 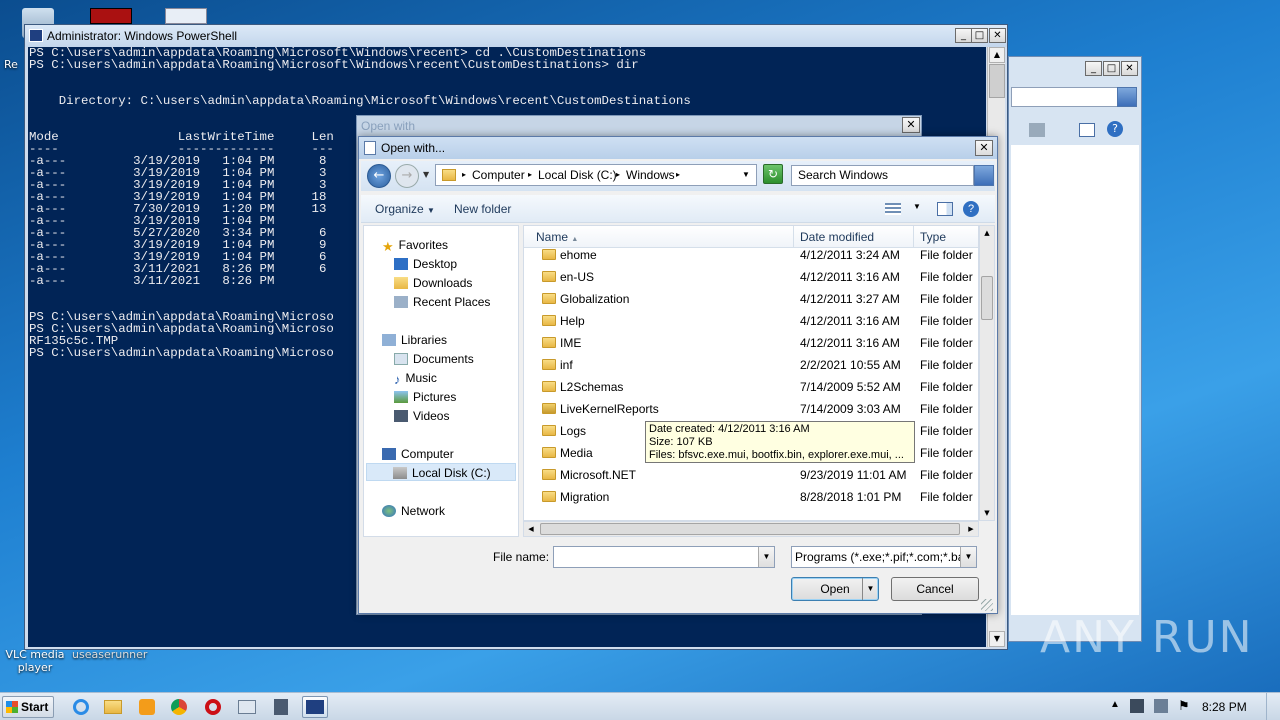 What do you see at coordinates (482, 209) in the screenshot?
I see `new-folder-button: New folder` at bounding box center [482, 209].